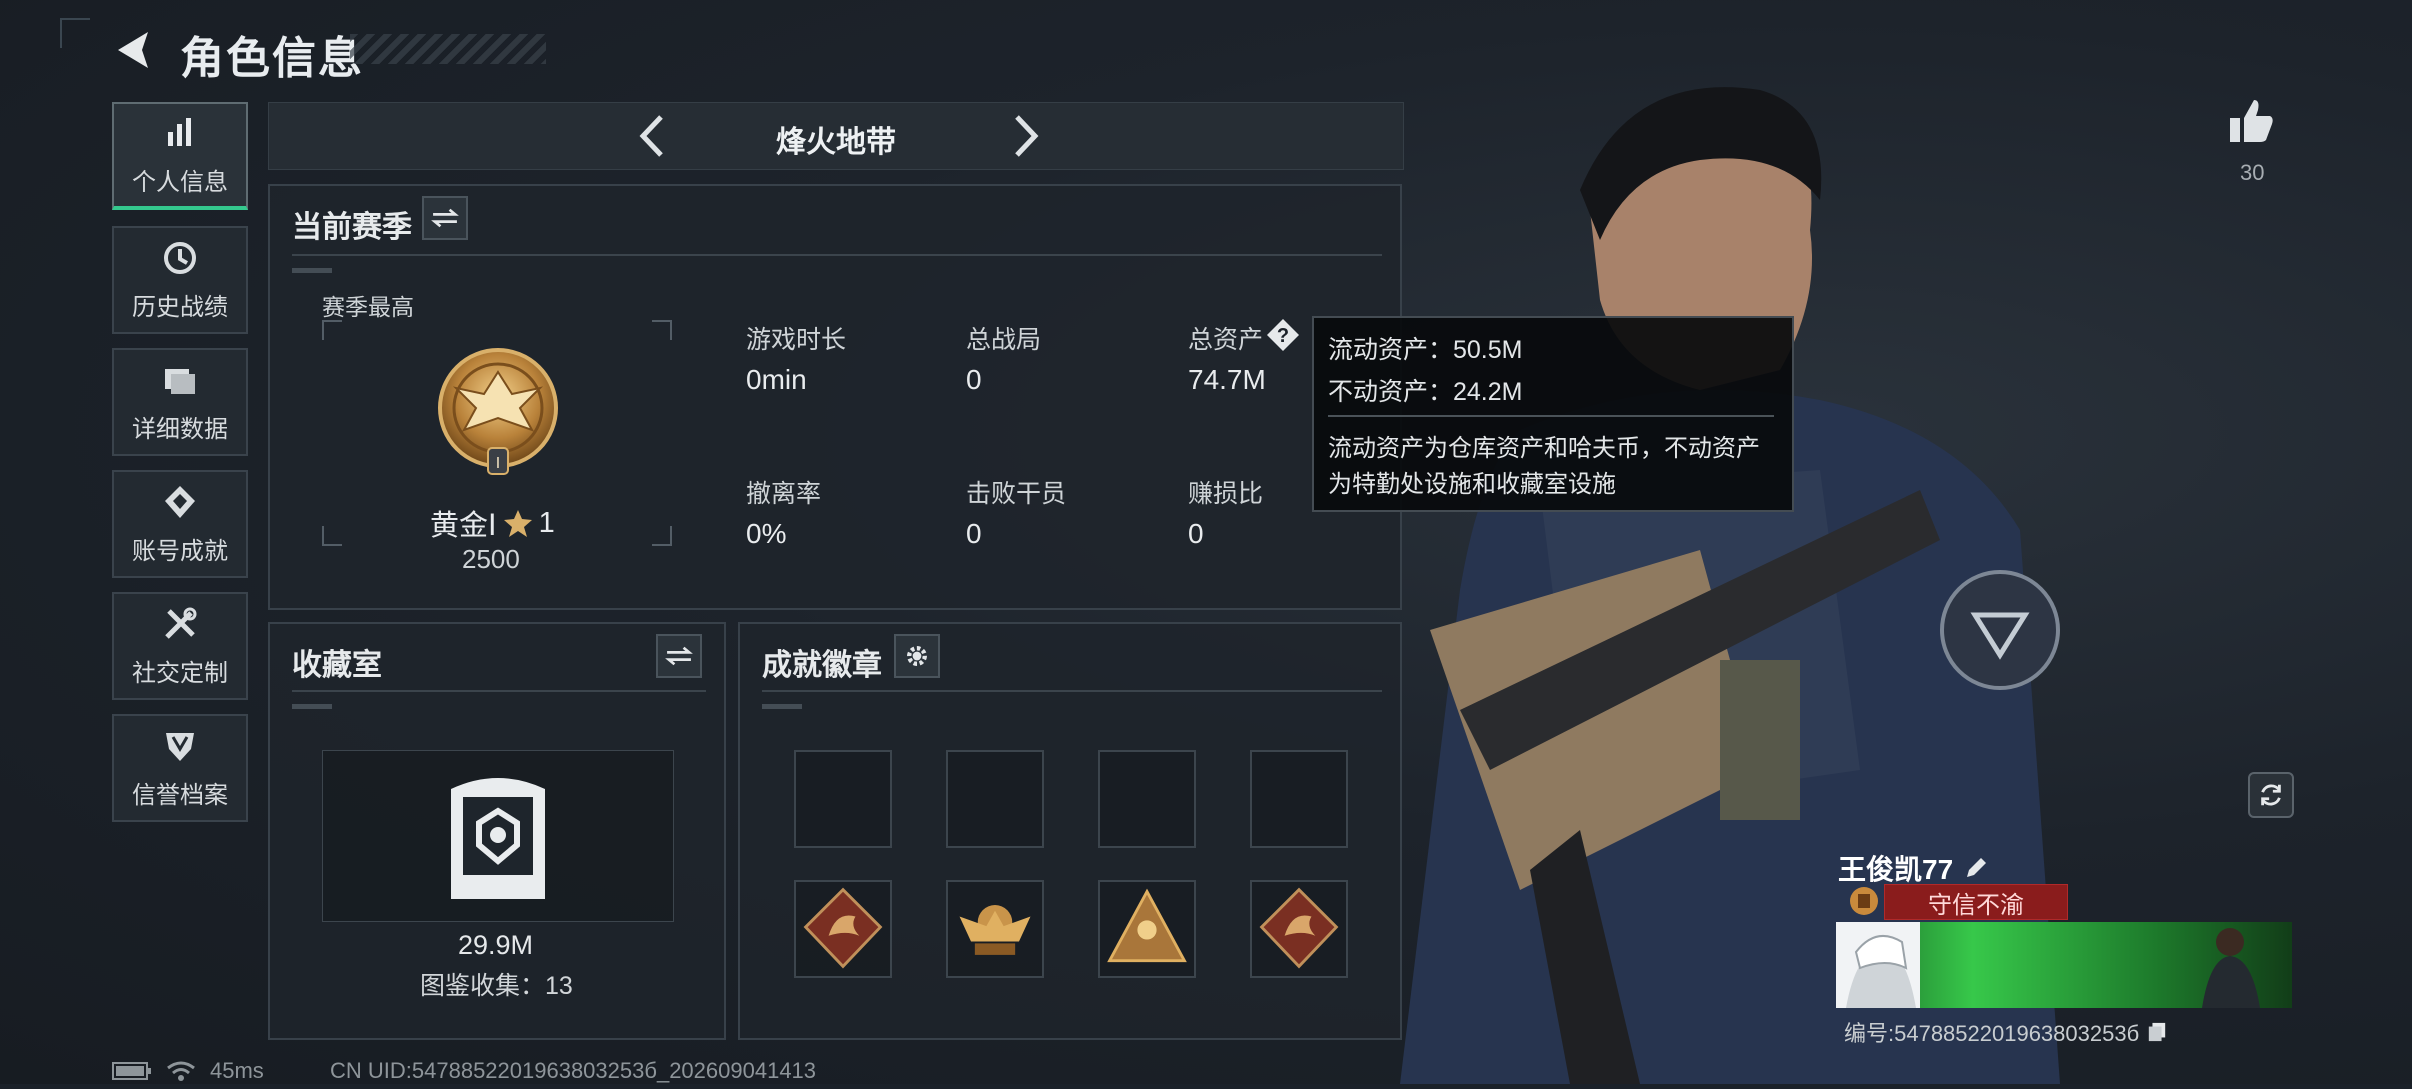 The width and height of the screenshot is (2412, 1089). I want to click on sidebar-item-label: 历史战绩, so click(180, 307).